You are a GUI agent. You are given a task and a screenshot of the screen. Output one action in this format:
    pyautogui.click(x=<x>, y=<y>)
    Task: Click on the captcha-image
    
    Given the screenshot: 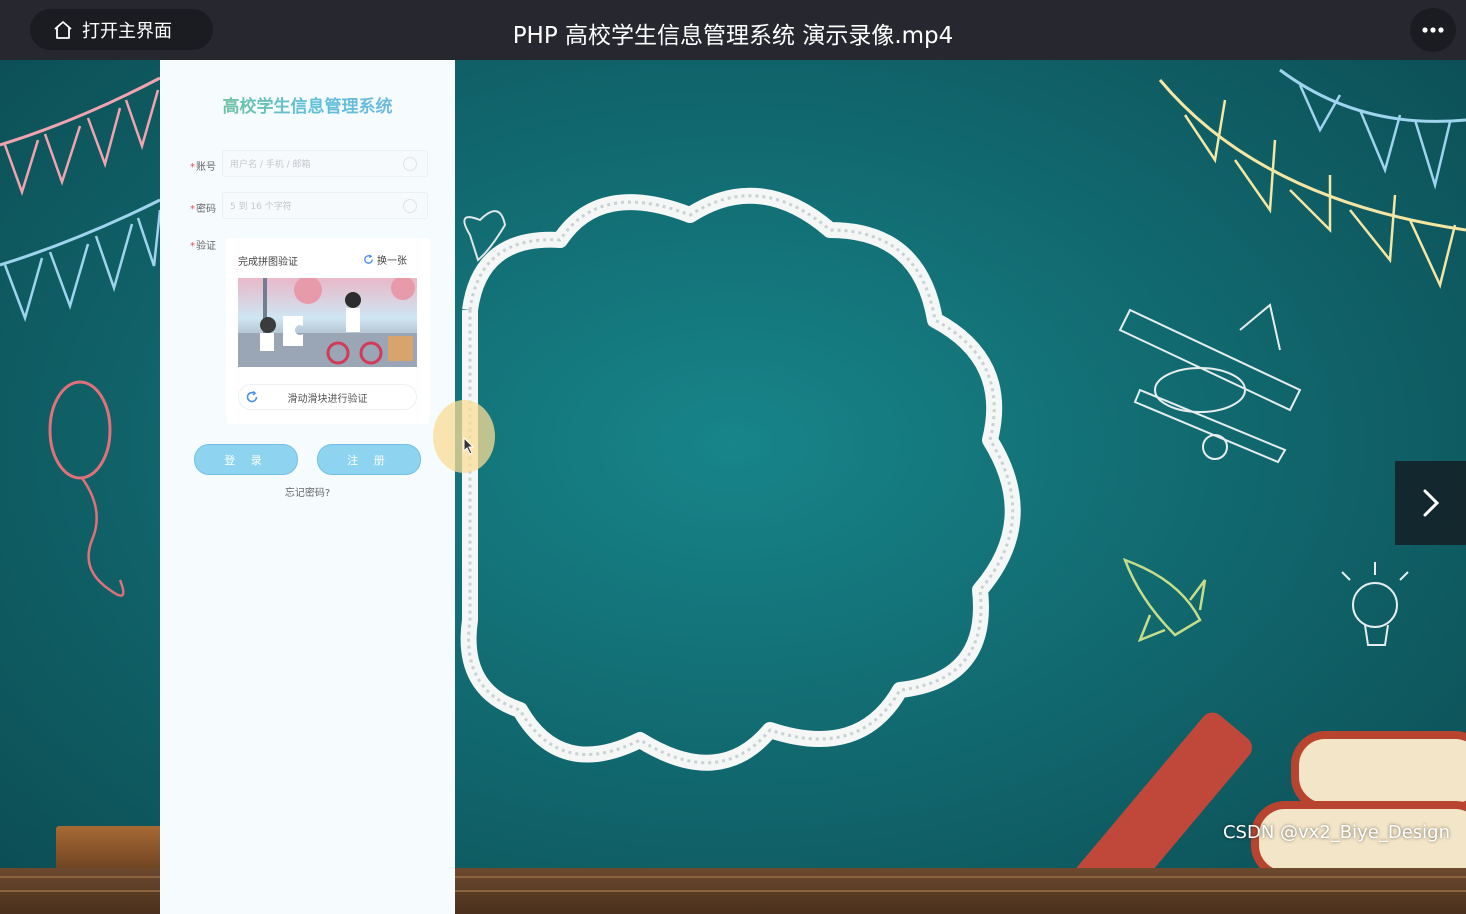 What is the action you would take?
    pyautogui.click(x=327, y=322)
    